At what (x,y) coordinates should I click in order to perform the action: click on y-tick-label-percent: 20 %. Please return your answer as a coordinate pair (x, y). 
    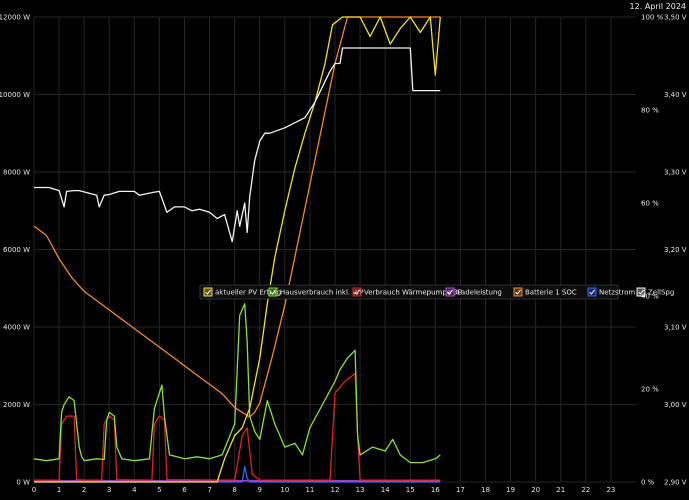
    Looking at the image, I should click on (650, 390).